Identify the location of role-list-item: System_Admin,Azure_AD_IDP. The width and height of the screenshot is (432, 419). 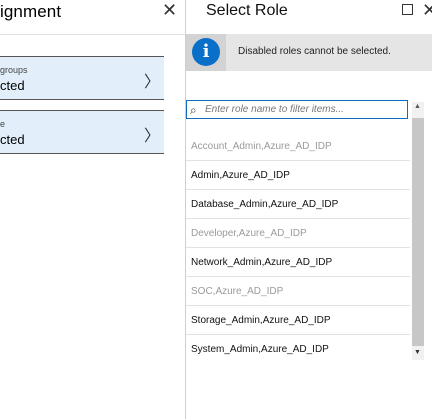
(298, 349).